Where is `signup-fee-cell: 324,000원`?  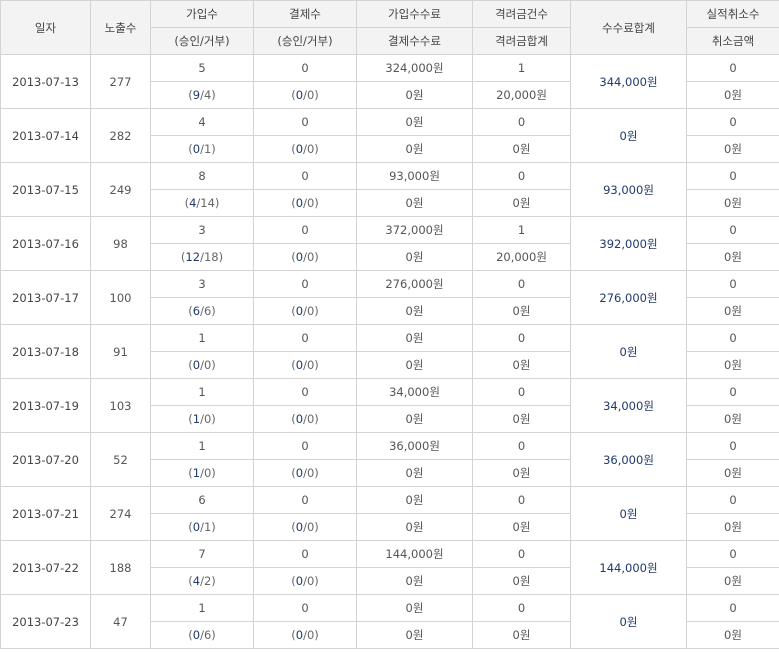
signup-fee-cell: 324,000원 is located at coordinates (414, 68).